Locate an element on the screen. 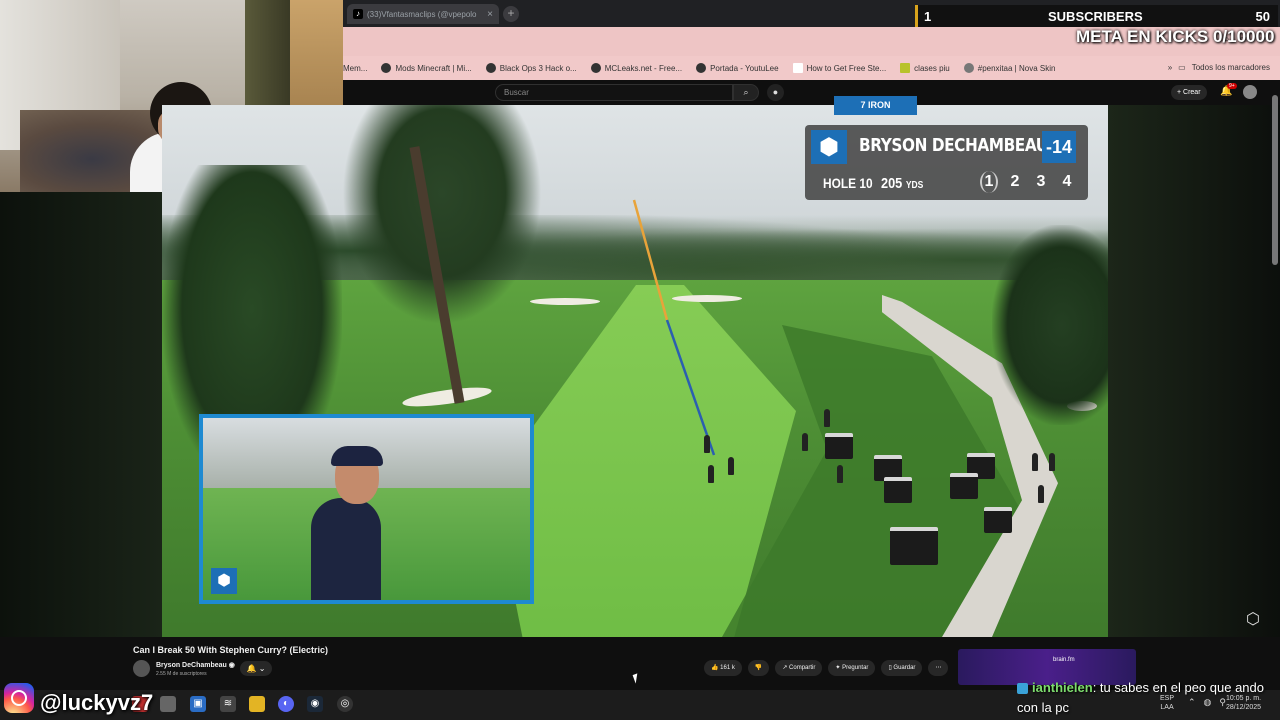 The width and height of the screenshot is (1280, 720). shot-number: 1 is located at coordinates (989, 182).